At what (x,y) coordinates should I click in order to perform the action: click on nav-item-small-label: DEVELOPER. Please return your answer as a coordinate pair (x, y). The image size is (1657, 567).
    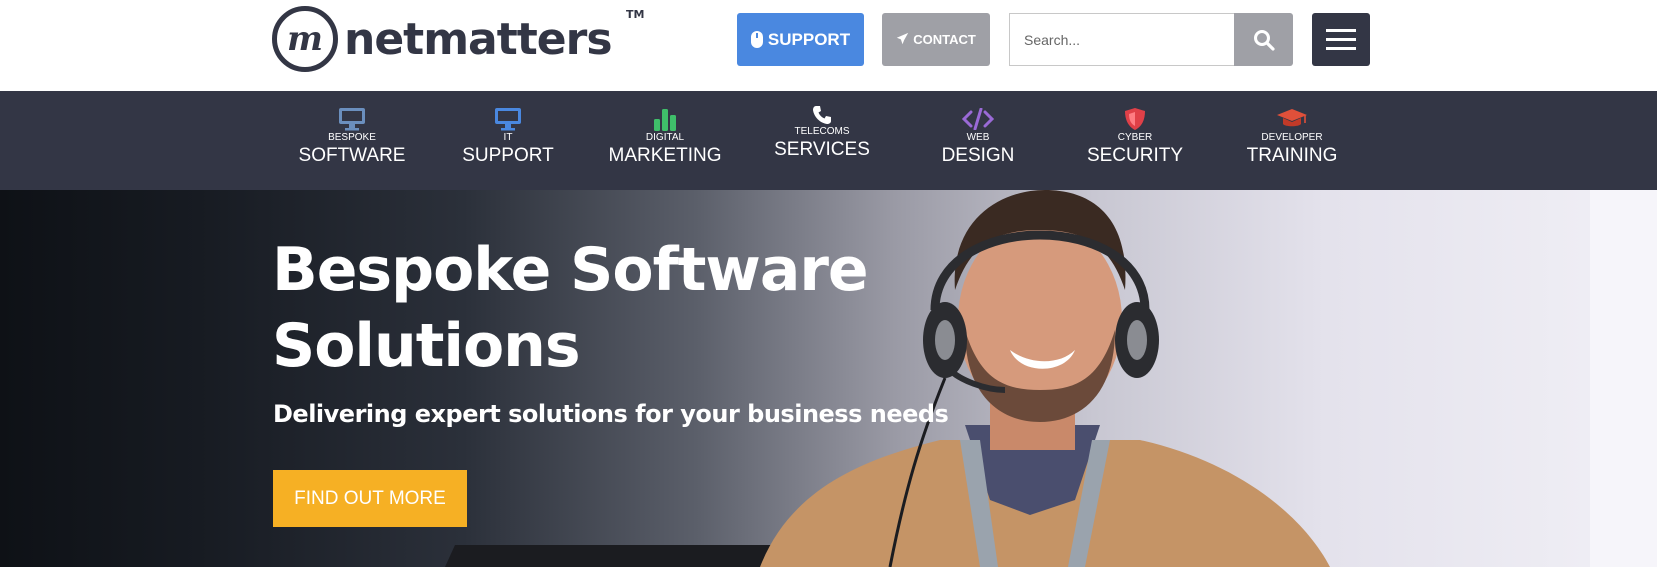
    Looking at the image, I should click on (1292, 137).